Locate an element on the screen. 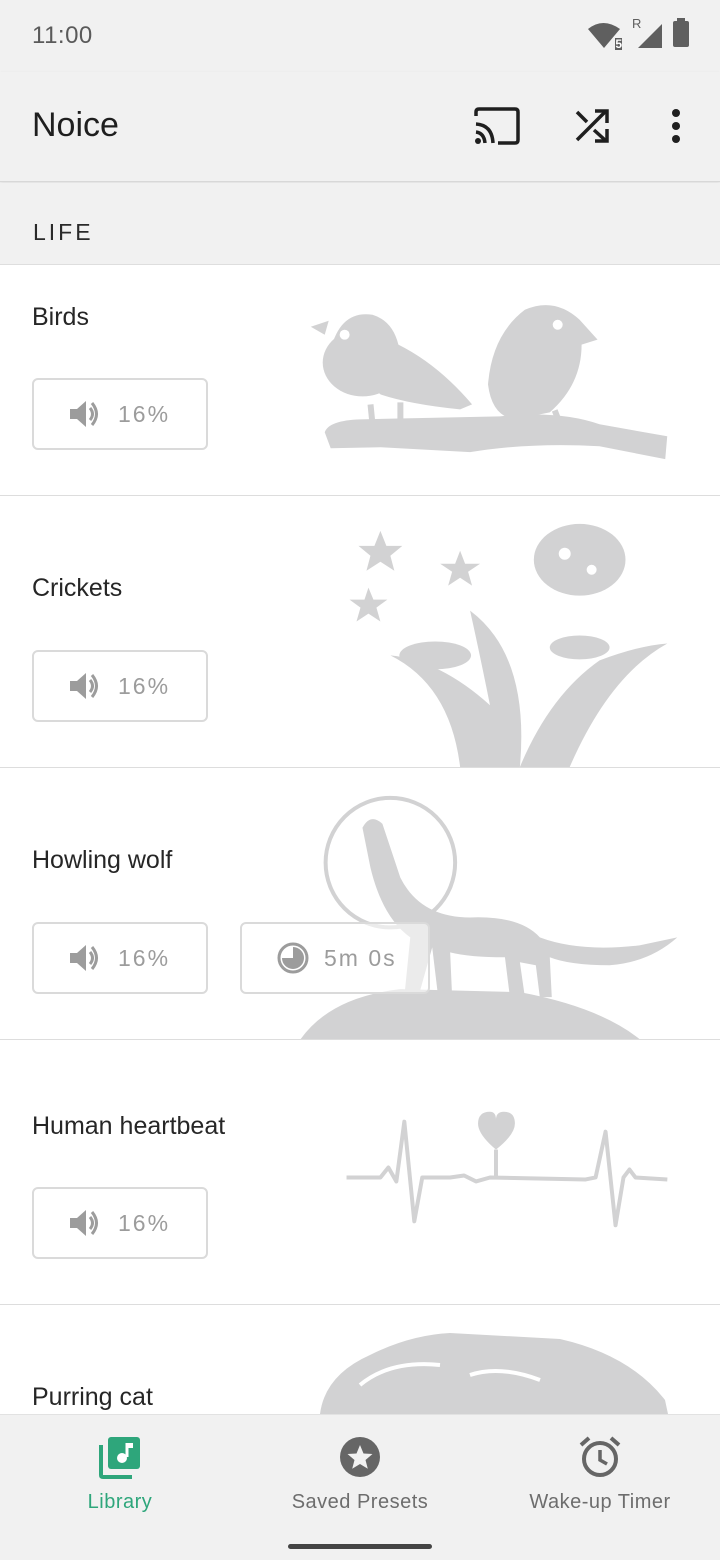 This screenshot has width=720, height=1560. shuffle-icon is located at coordinates (592, 128).